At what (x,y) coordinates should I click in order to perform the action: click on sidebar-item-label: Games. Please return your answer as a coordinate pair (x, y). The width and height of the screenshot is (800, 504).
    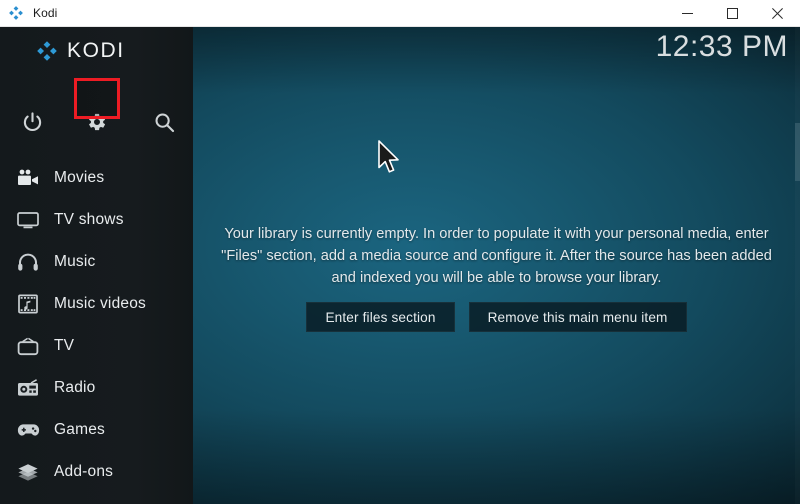
    Looking at the image, I should click on (79, 429).